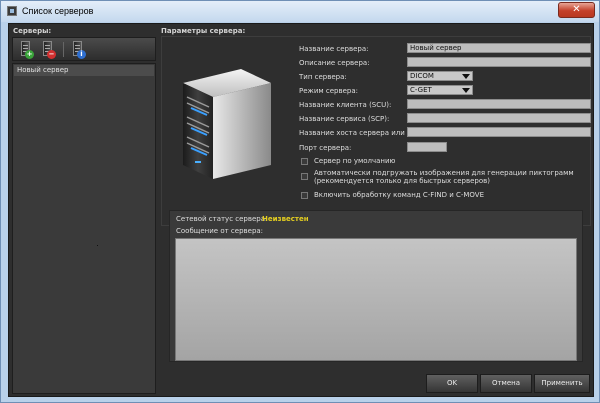  What do you see at coordinates (84, 70) in the screenshot?
I see `list-item: Новый сервер` at bounding box center [84, 70].